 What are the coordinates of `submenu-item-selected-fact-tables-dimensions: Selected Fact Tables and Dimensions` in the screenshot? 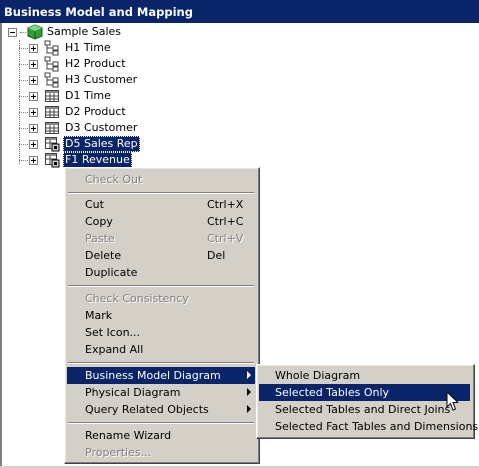 It's located at (368, 426).